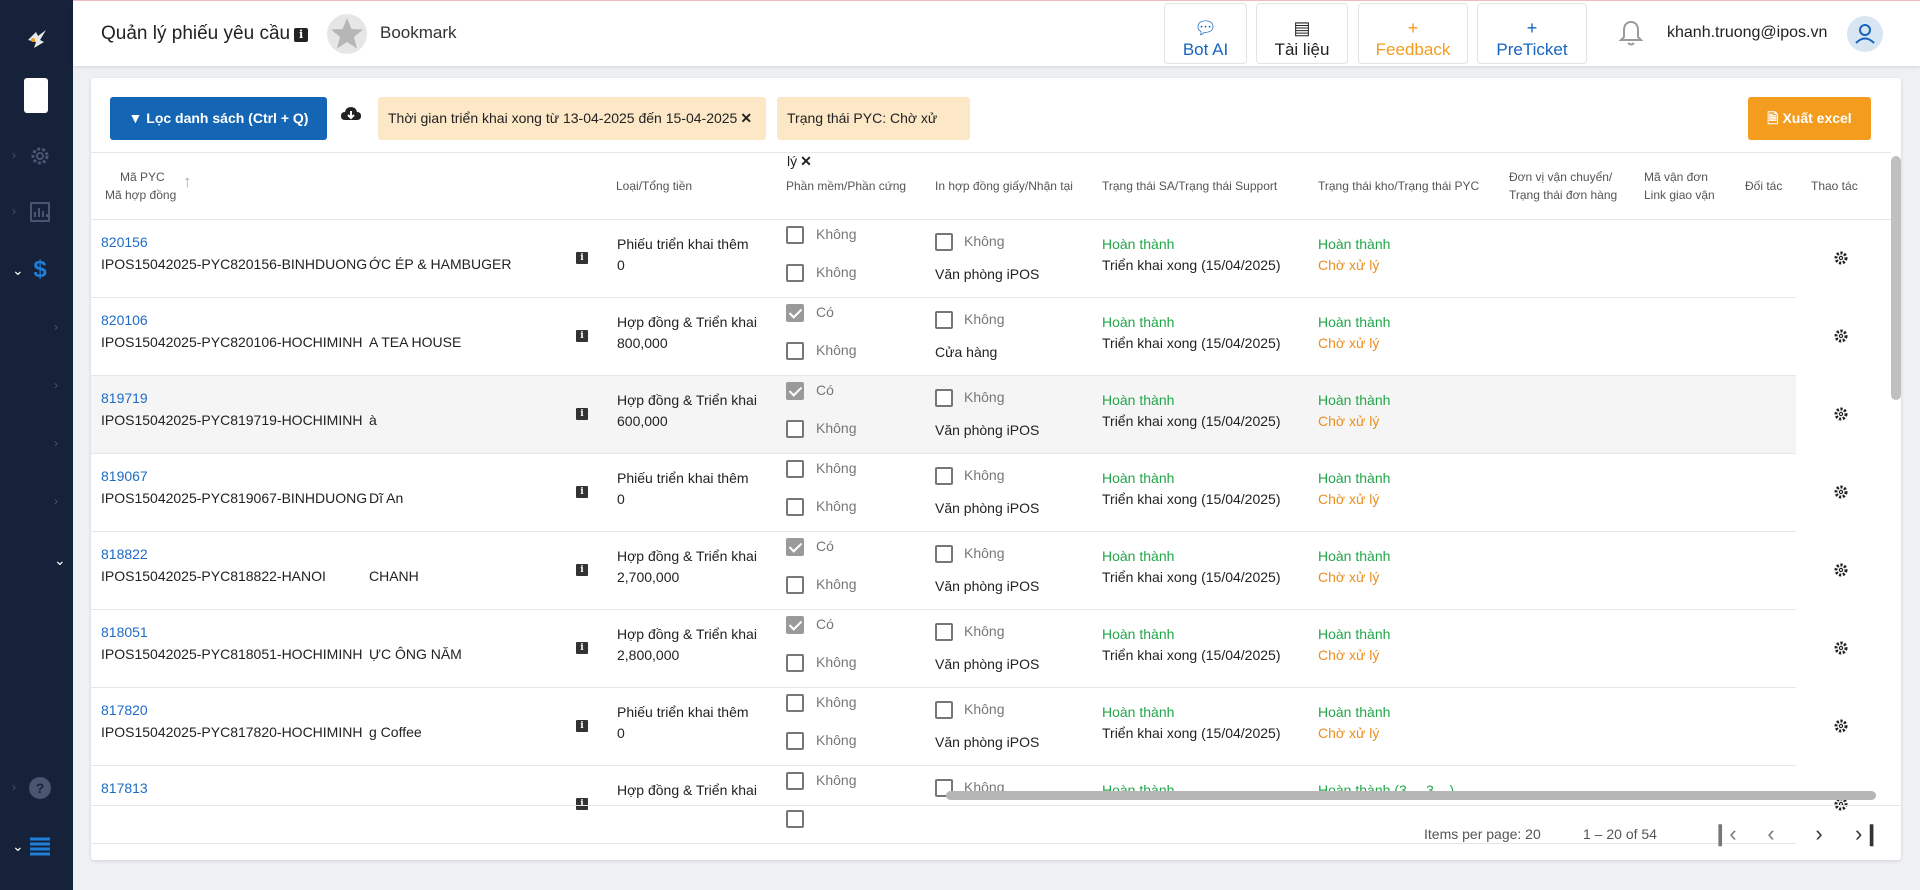 This screenshot has width=1920, height=890. I want to click on export-excel-button: 🗎︎ Xuất excel, so click(1809, 118).